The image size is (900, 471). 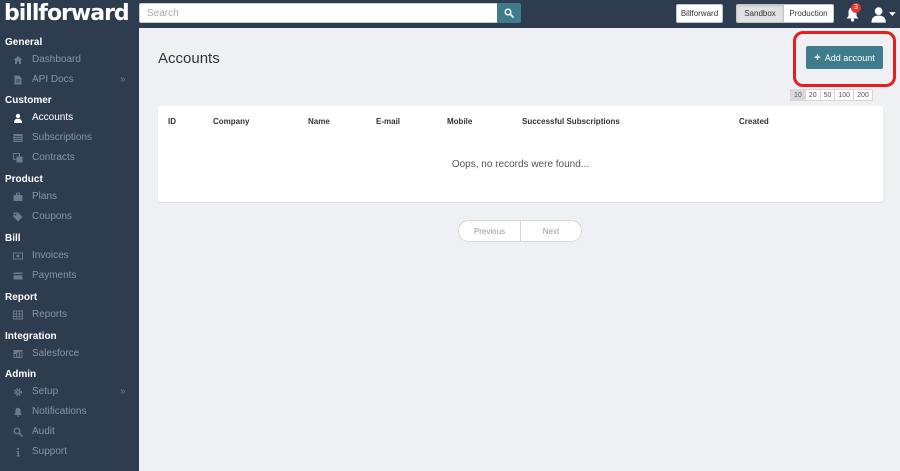 I want to click on dashboard-icon, so click(x=18, y=354).